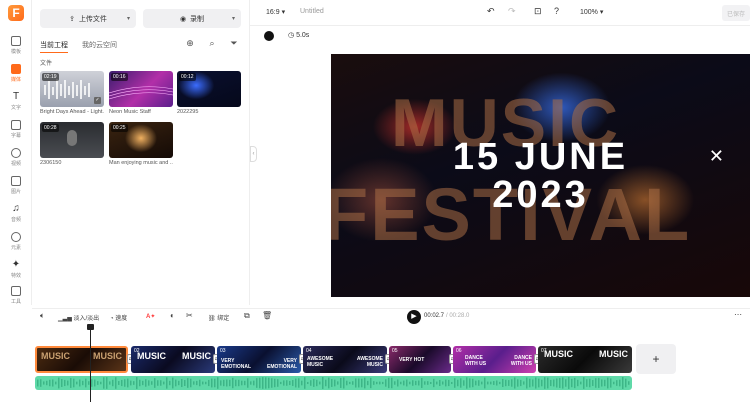 The image size is (750, 402). What do you see at coordinates (512, 11) in the screenshot?
I see `redo-icon: ↷` at bounding box center [512, 11].